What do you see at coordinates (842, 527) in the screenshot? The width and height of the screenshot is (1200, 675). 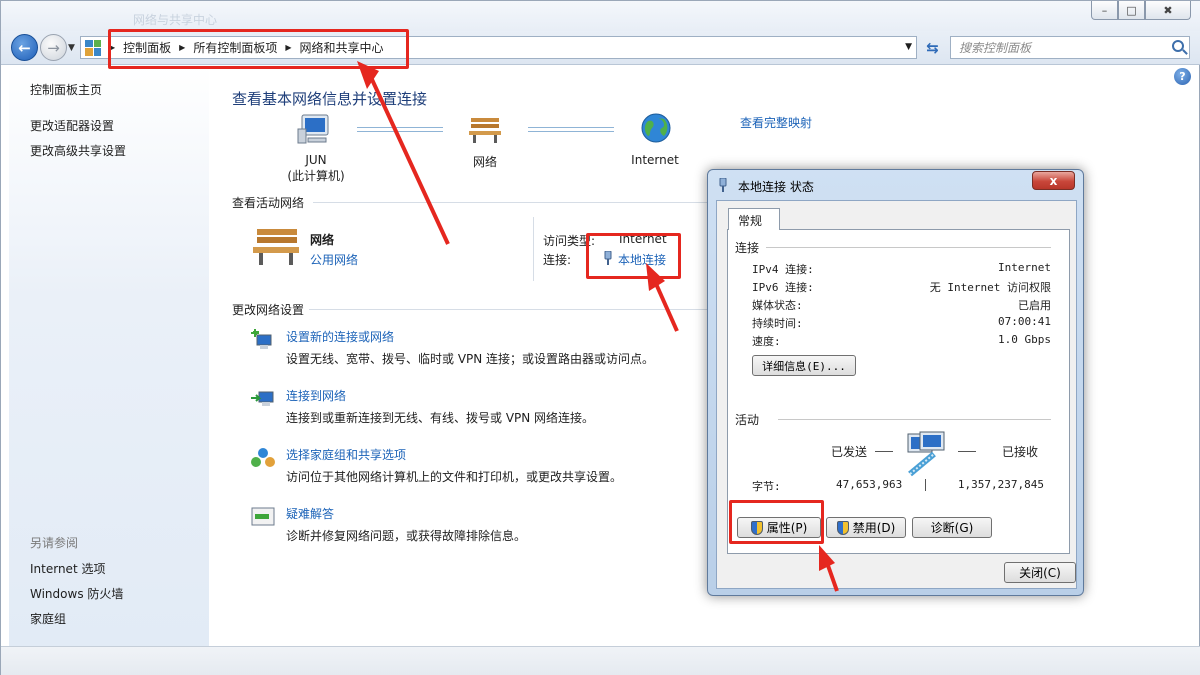 I see `uac-shield-icon` at bounding box center [842, 527].